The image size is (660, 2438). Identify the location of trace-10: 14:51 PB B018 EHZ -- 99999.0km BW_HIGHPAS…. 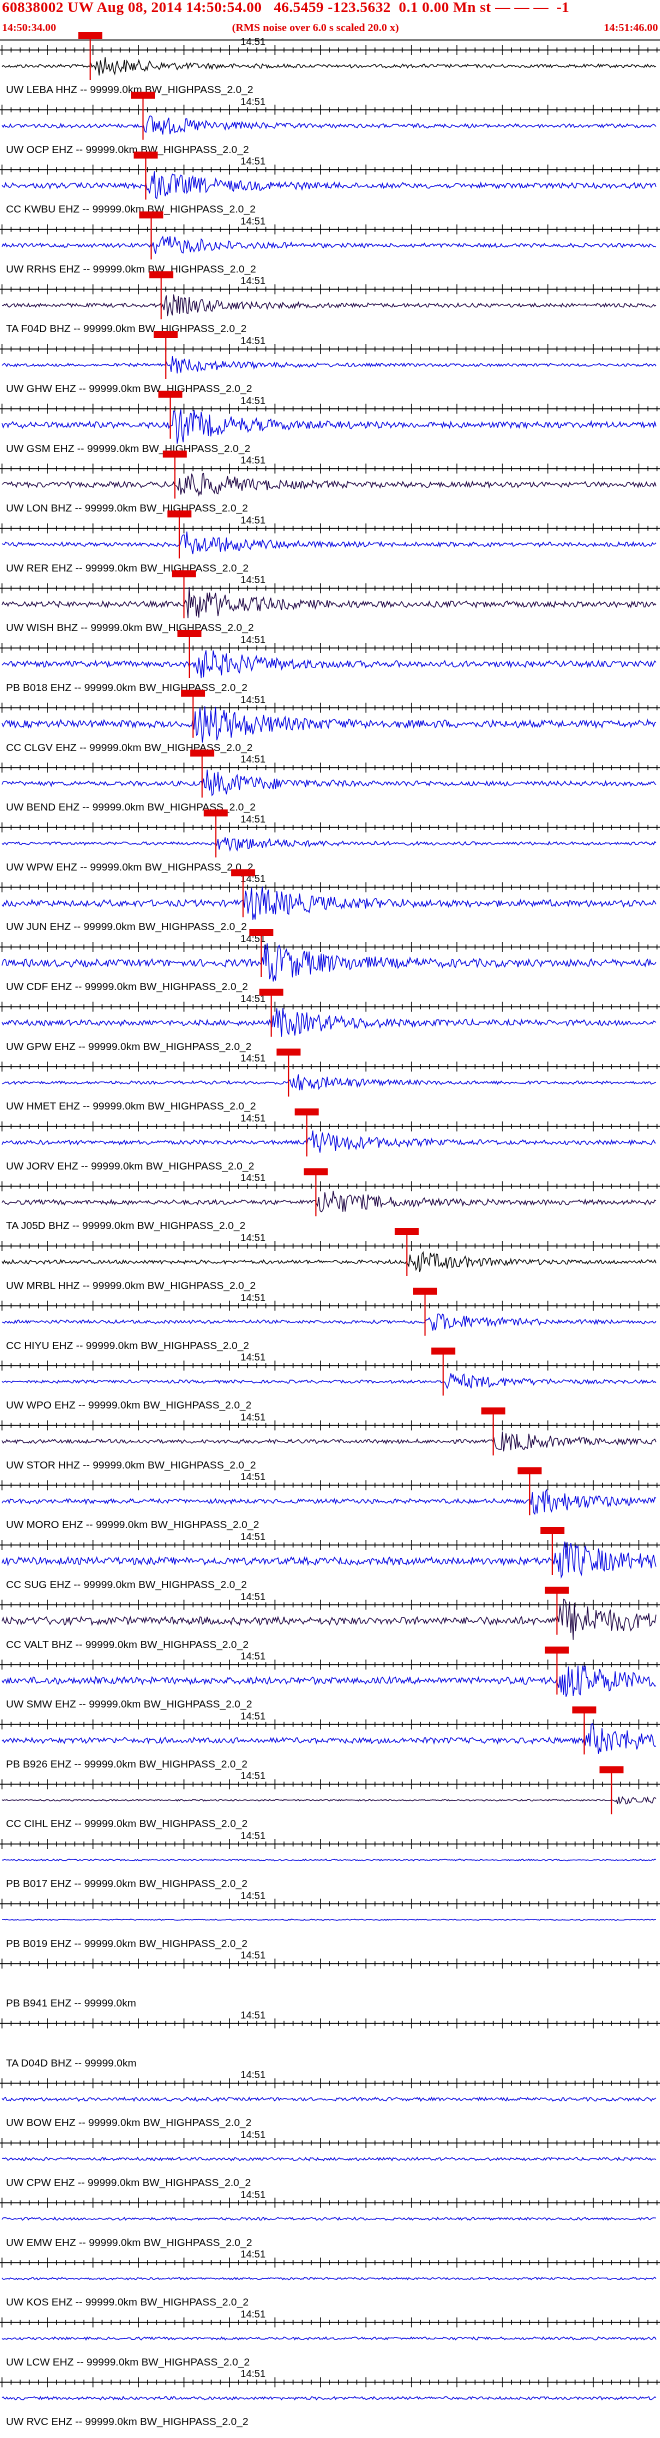
(330, 662).